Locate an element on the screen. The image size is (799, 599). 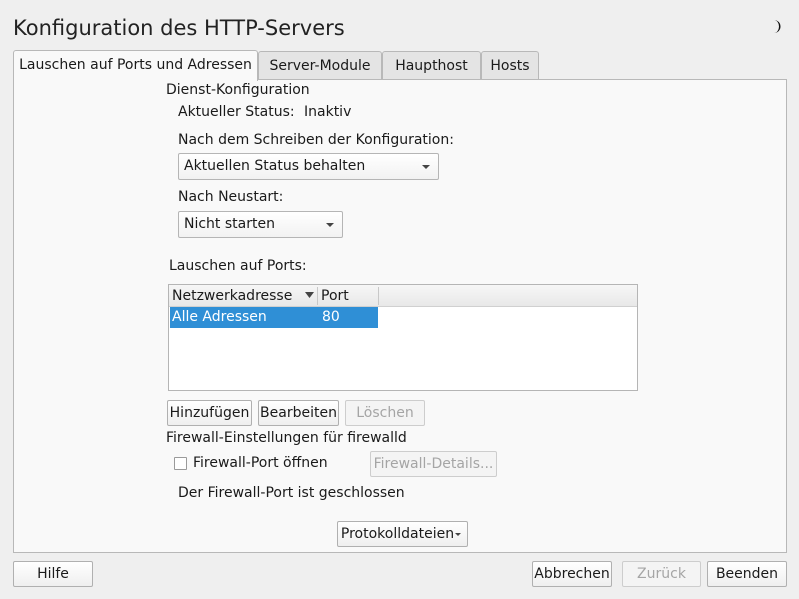
cell-port: 80 is located at coordinates (331, 317).